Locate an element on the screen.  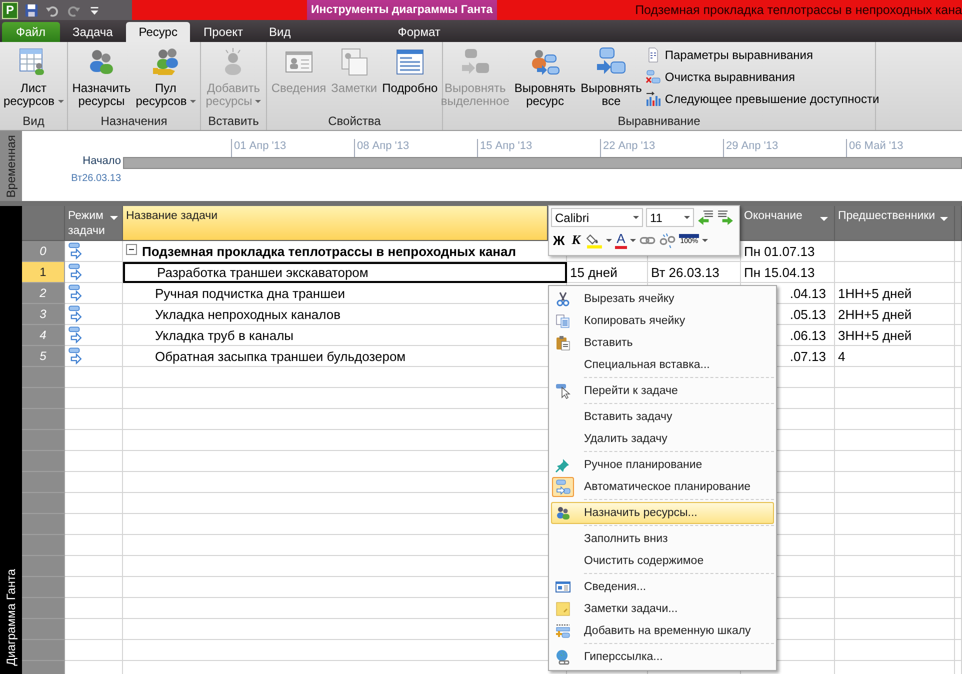
timeline-add-icon is located at coordinates (563, 631).